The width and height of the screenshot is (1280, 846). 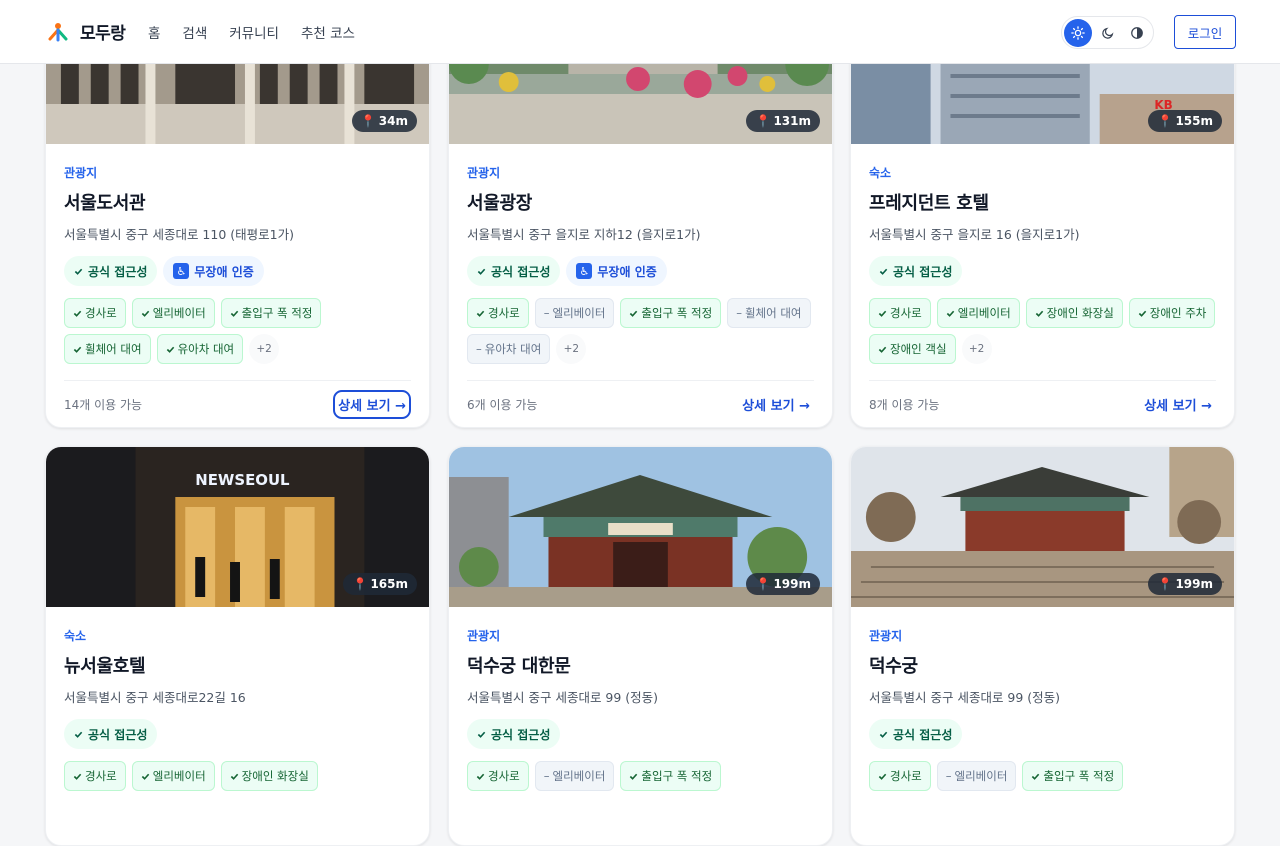 What do you see at coordinates (237, 527) in the screenshot?
I see `place-photo: NEWSEOUL 📍 165m` at bounding box center [237, 527].